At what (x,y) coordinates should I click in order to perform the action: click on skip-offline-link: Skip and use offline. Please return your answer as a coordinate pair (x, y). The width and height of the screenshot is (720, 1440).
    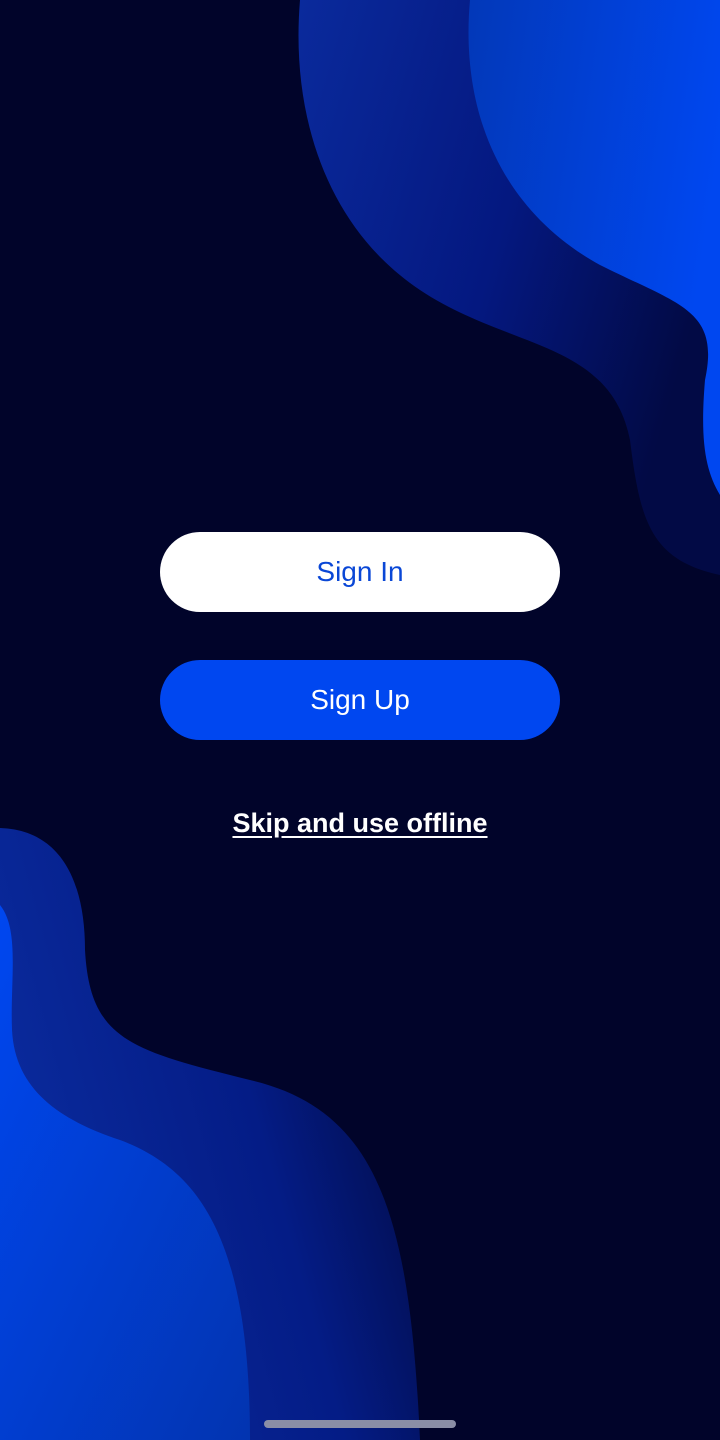
    Looking at the image, I should click on (360, 823).